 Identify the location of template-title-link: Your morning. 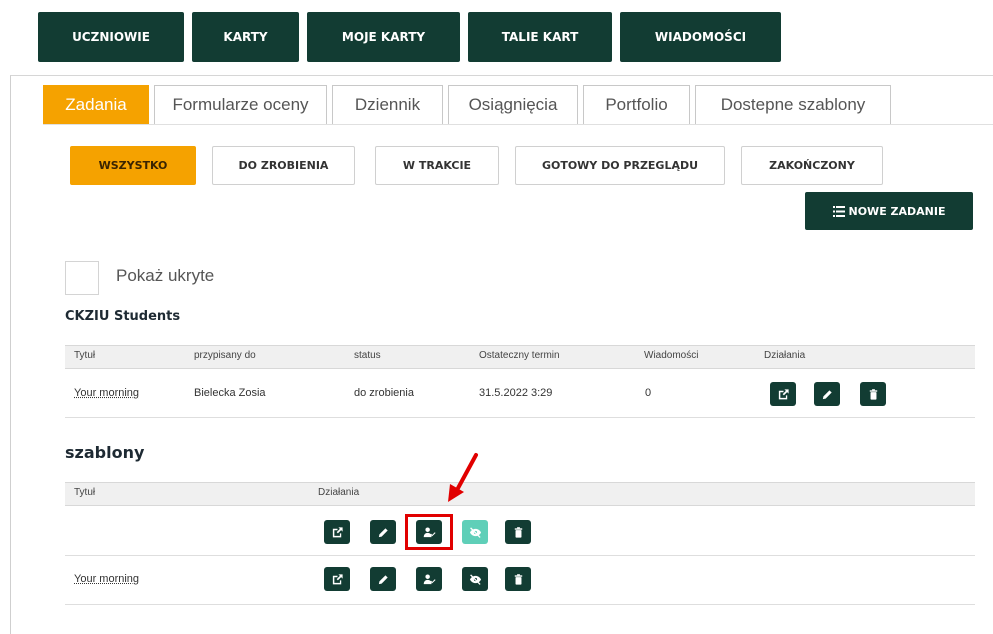
(106, 579).